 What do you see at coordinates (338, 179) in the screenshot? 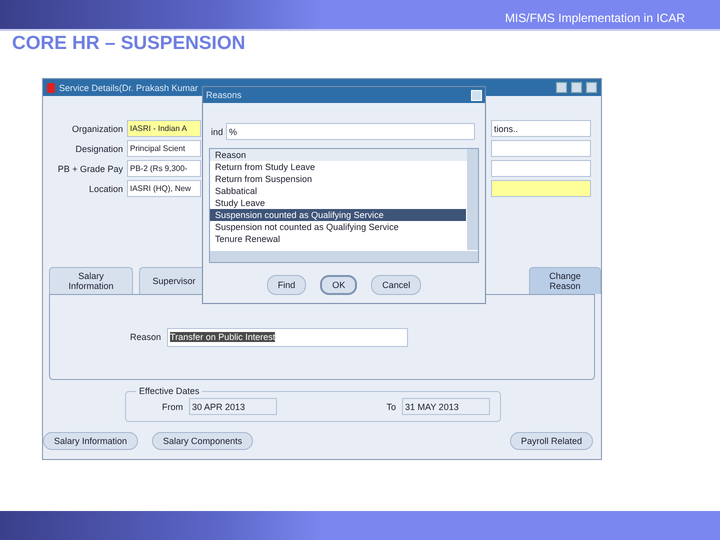
I see `list-item: Return from Suspension` at bounding box center [338, 179].